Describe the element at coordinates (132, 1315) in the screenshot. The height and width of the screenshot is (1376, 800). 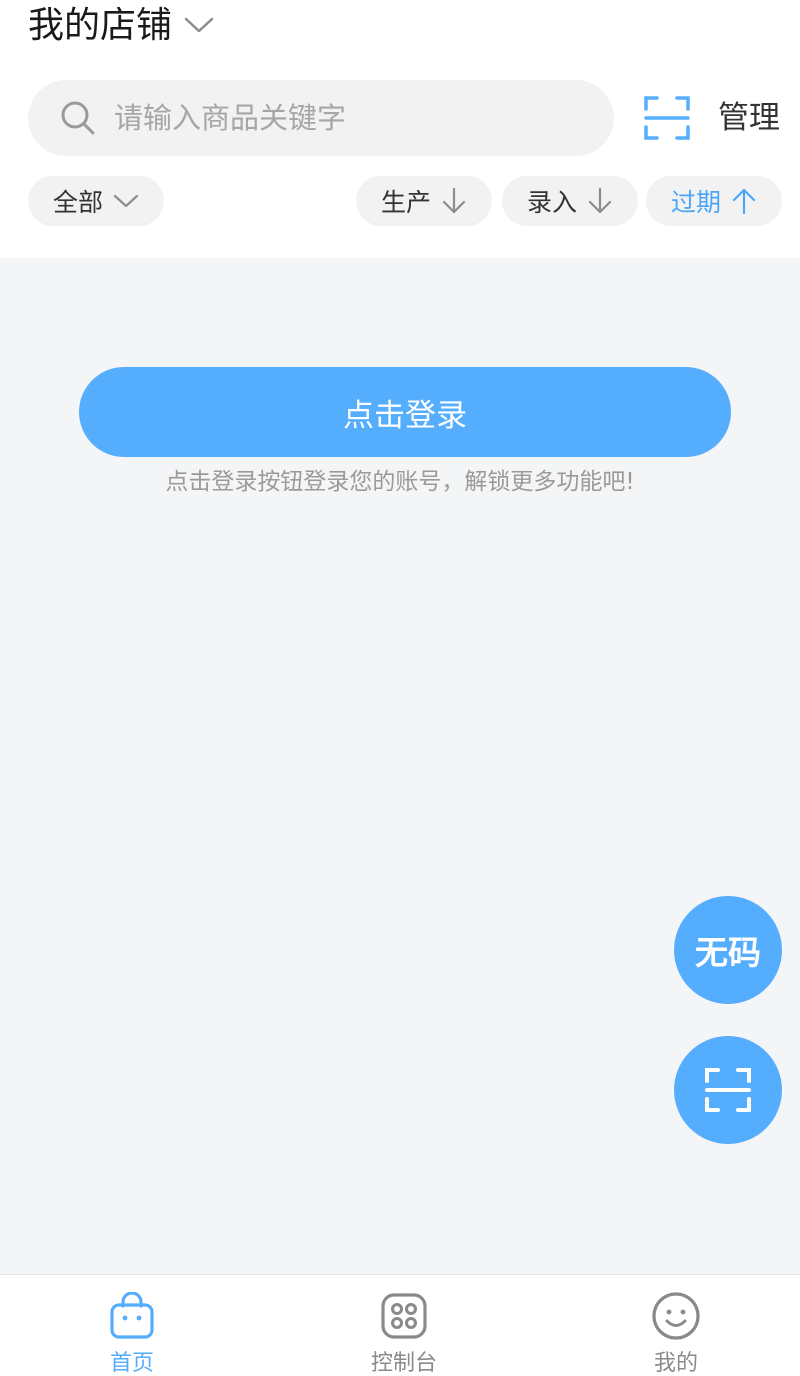
I see `bag-icon` at that location.